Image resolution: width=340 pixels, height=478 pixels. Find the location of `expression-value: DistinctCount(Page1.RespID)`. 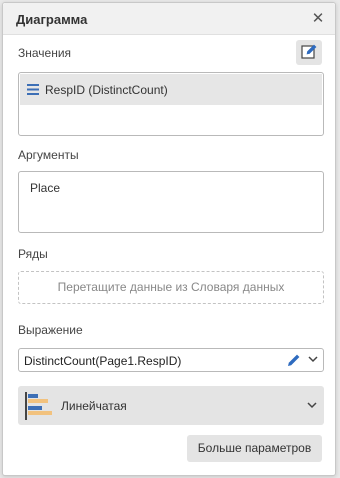

expression-value: DistinctCount(Page1.RespID) is located at coordinates (103, 361).